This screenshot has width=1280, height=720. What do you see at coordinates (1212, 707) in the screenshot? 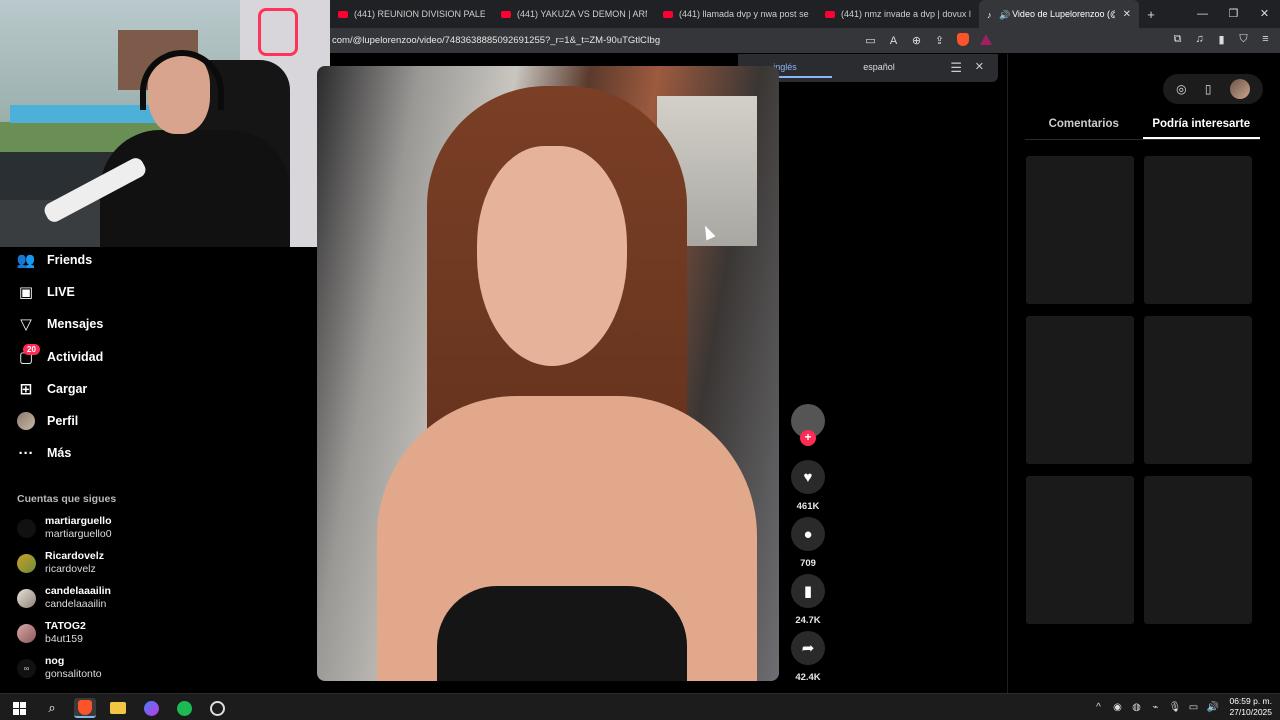
I see `volume-icon: 🔊` at bounding box center [1212, 707].